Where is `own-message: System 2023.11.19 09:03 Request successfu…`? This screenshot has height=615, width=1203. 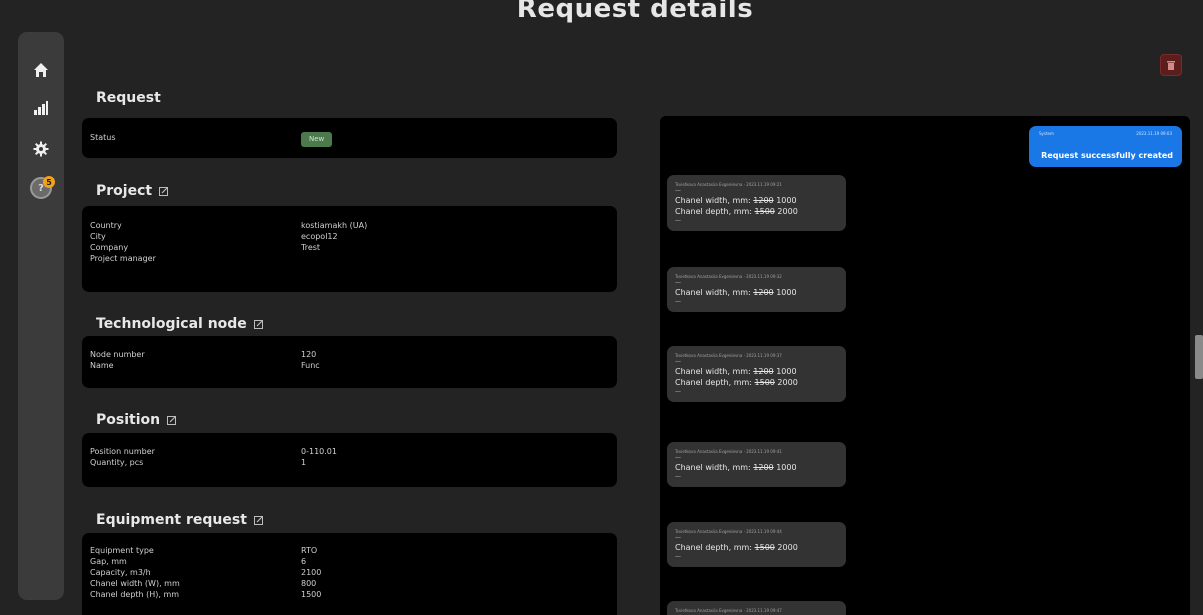
own-message: System 2023.11.19 09:03 Request successfu… is located at coordinates (1105, 146).